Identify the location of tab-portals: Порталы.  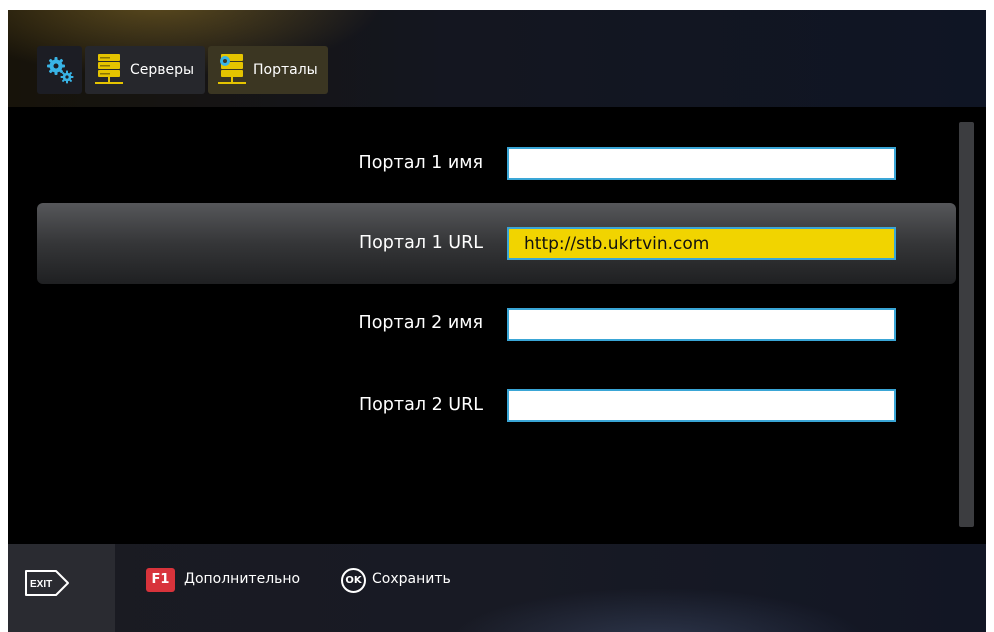
(268, 70).